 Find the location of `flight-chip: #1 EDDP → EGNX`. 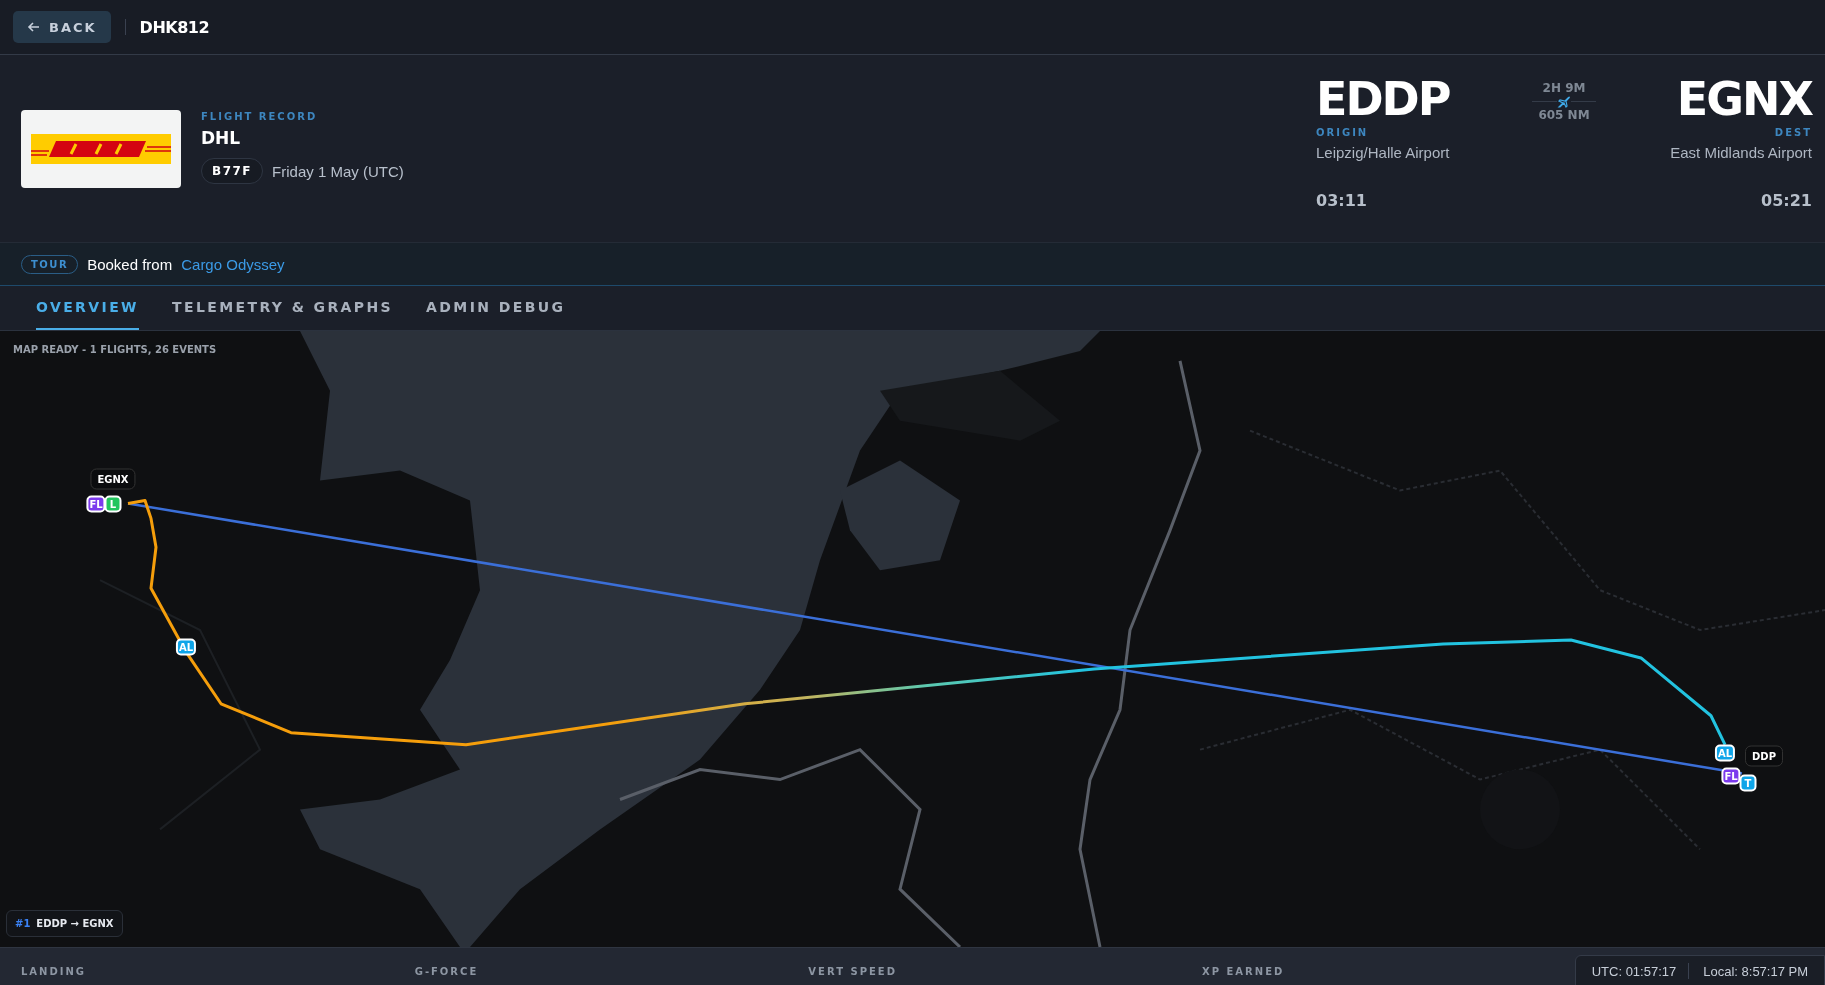

flight-chip: #1 EDDP → EGNX is located at coordinates (64, 923).